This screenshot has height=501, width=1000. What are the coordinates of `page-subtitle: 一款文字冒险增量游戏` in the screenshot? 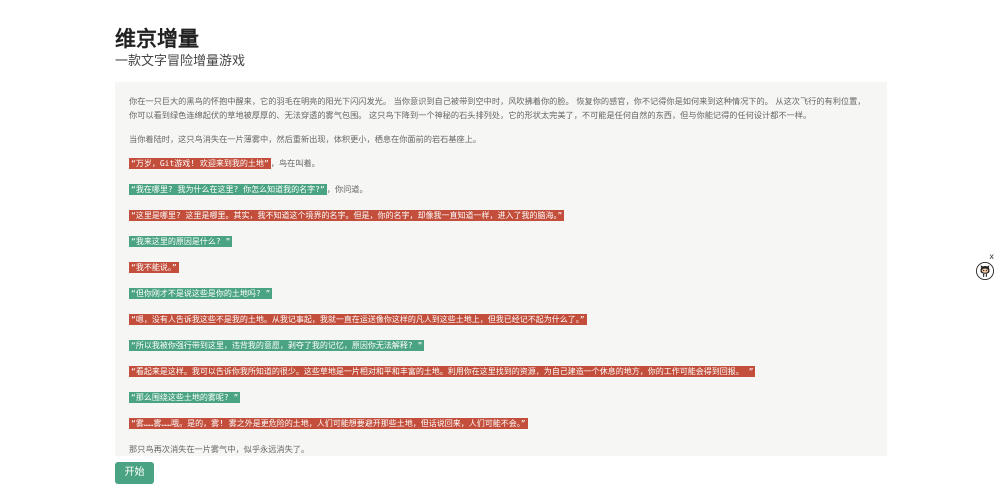 It's located at (180, 61).